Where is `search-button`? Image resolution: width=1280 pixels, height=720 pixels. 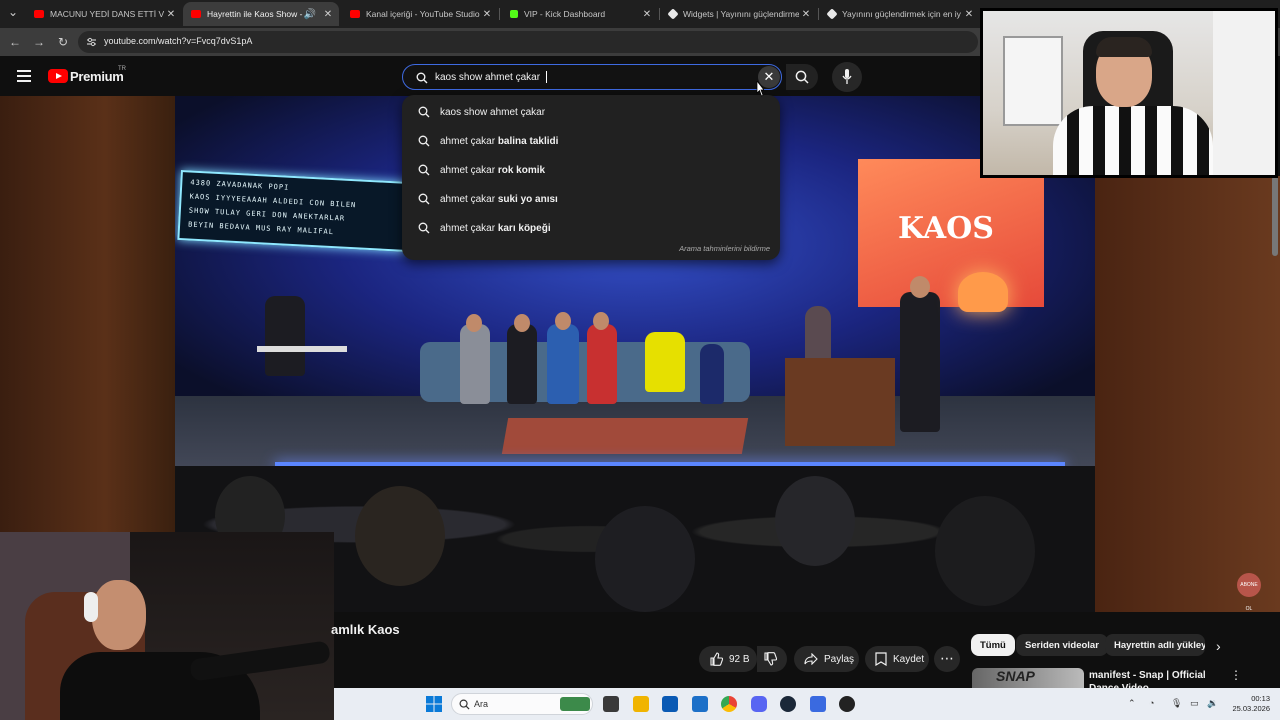
search-button is located at coordinates (802, 77).